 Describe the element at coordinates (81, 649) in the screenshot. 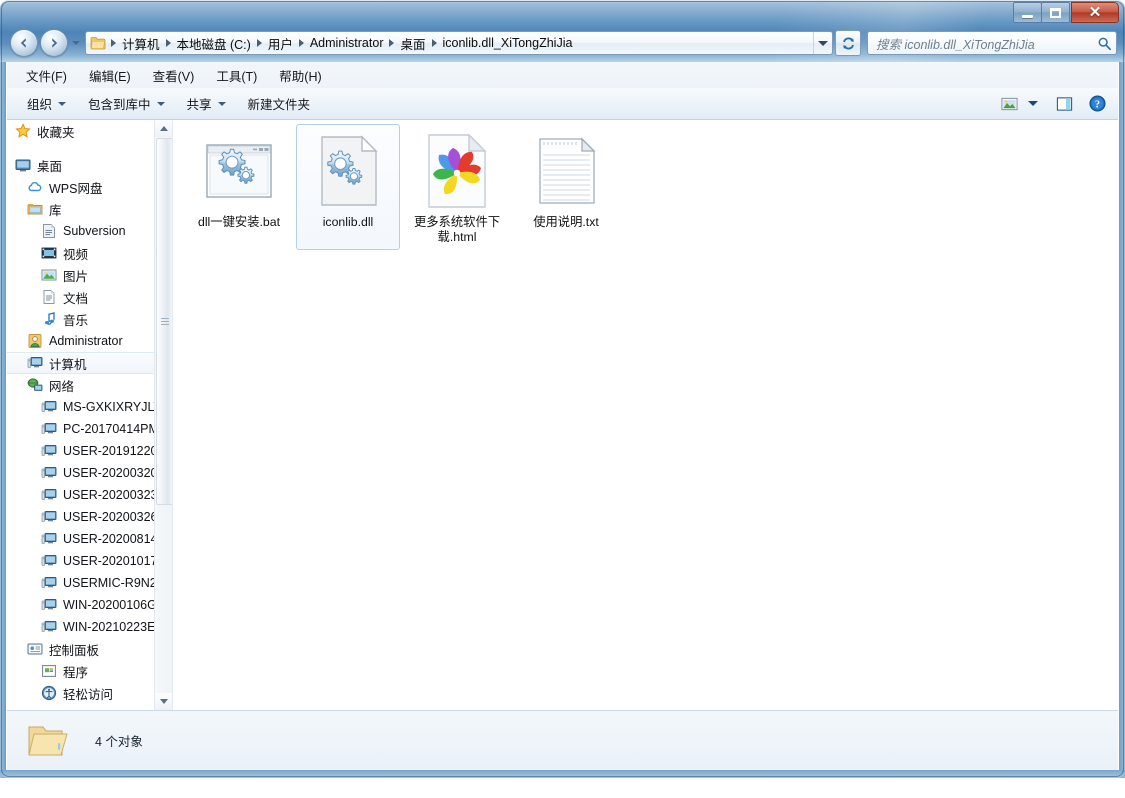

I see `sidebar-item-item-24: 控制面板` at that location.